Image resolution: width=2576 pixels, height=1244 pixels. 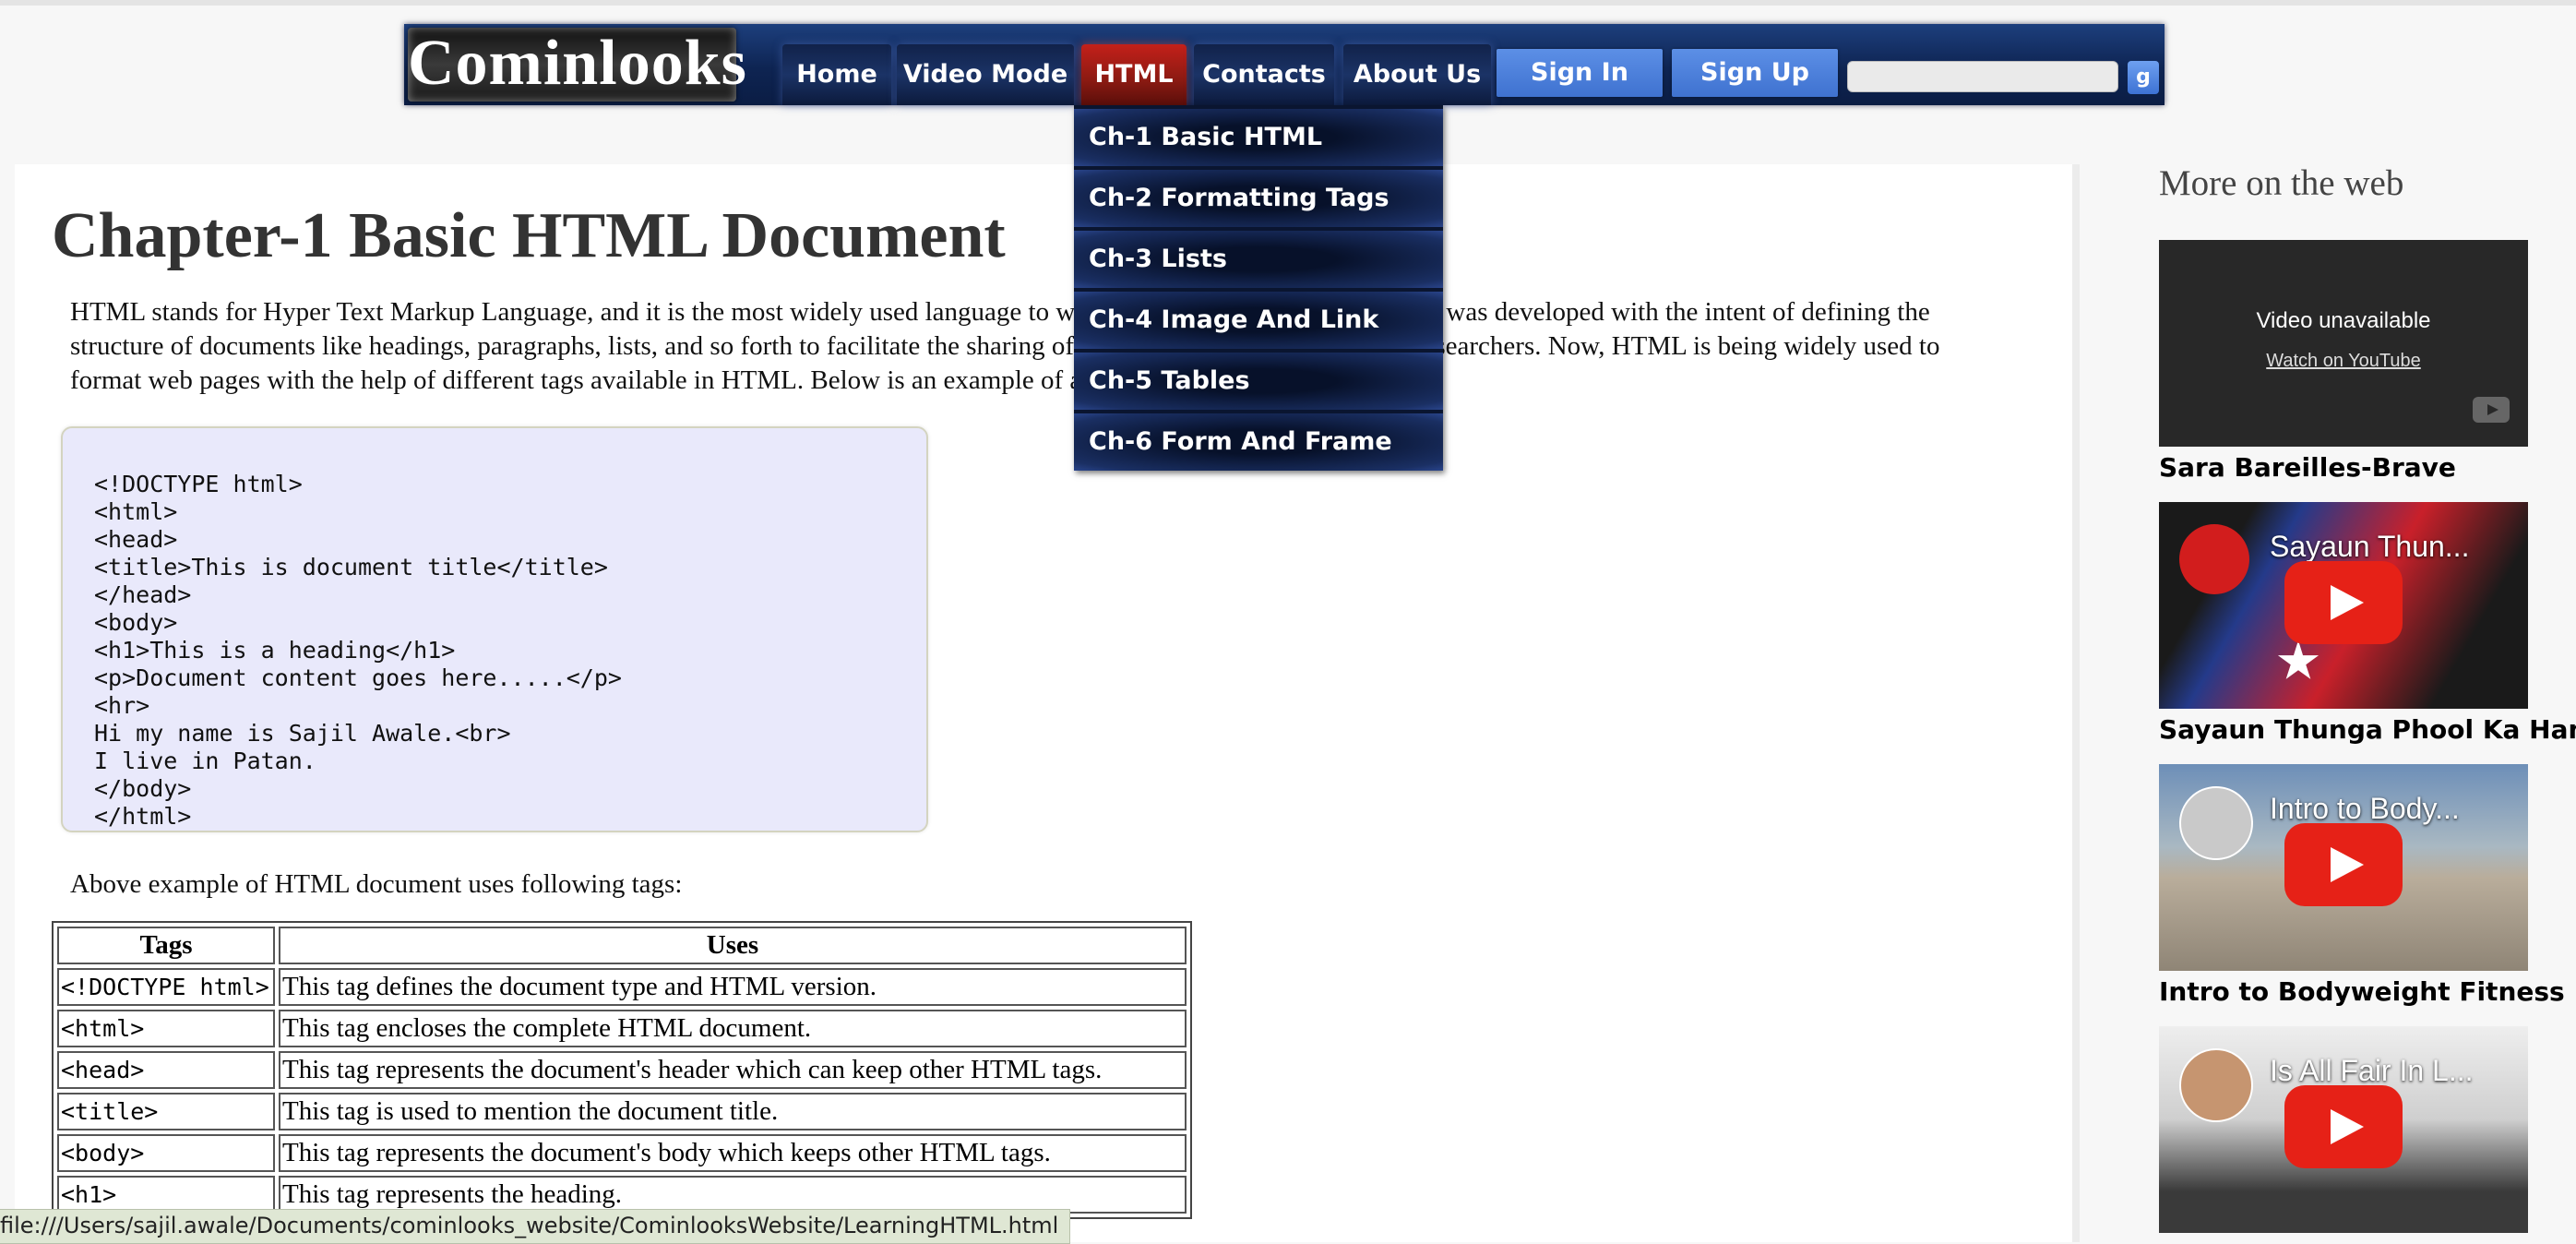 What do you see at coordinates (1134, 74) in the screenshot?
I see `nav-html: HTML` at bounding box center [1134, 74].